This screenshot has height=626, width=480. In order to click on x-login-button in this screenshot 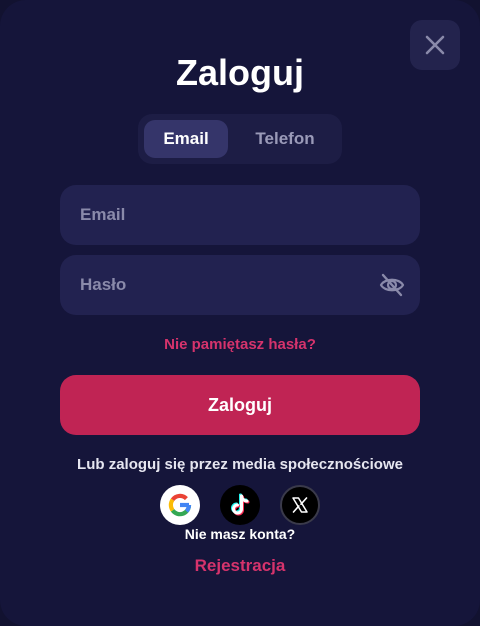, I will do `click(300, 505)`.